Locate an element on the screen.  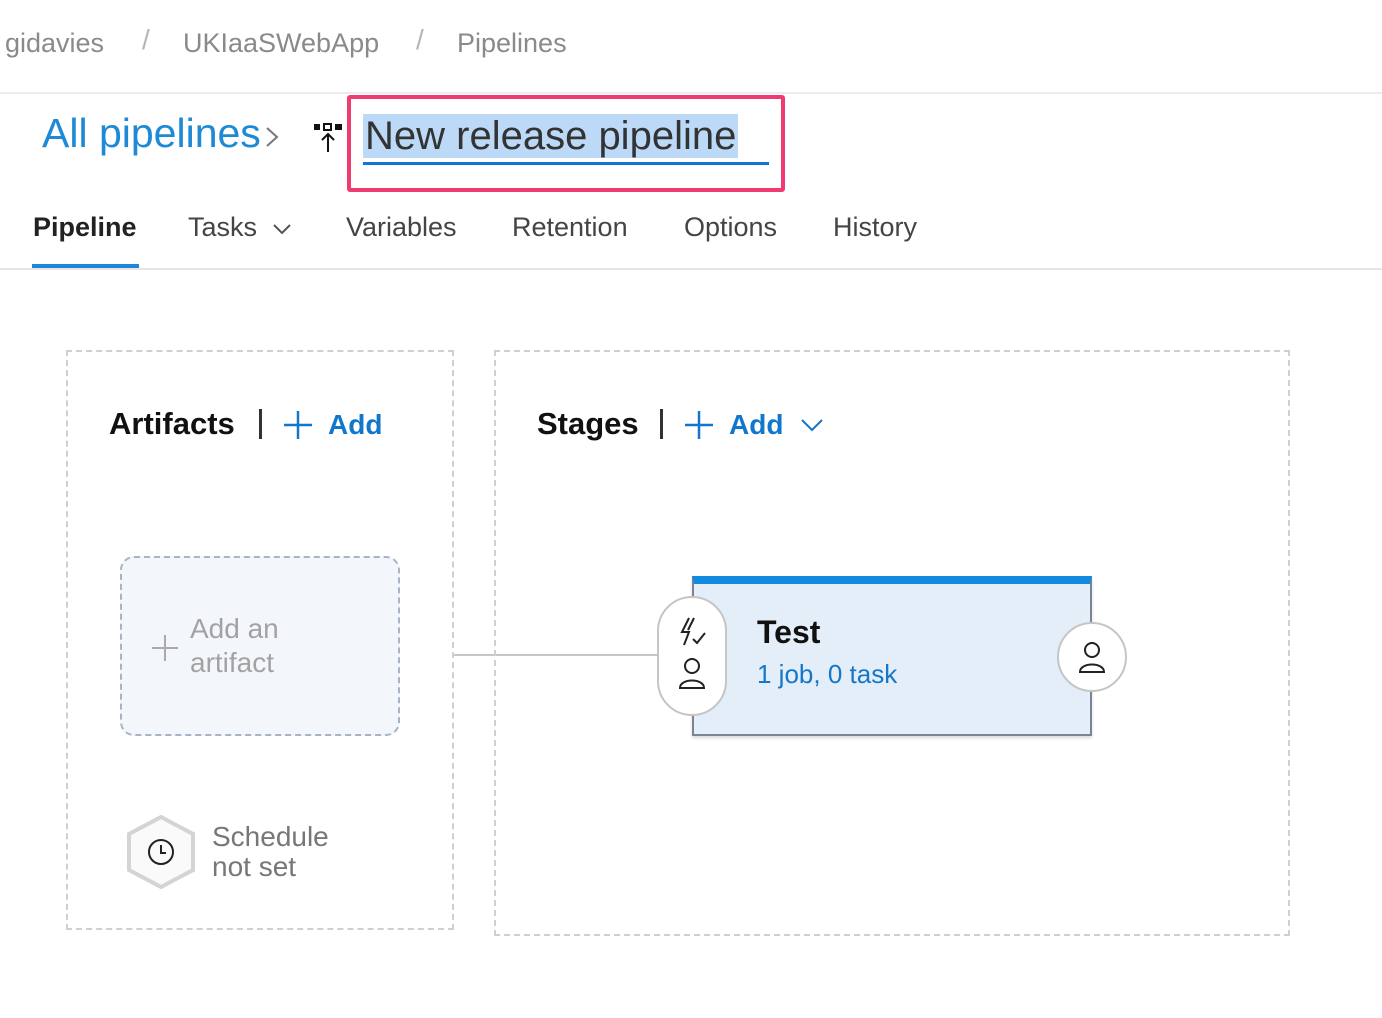
all-pipelines-link: All pipelines is located at coordinates (151, 133).